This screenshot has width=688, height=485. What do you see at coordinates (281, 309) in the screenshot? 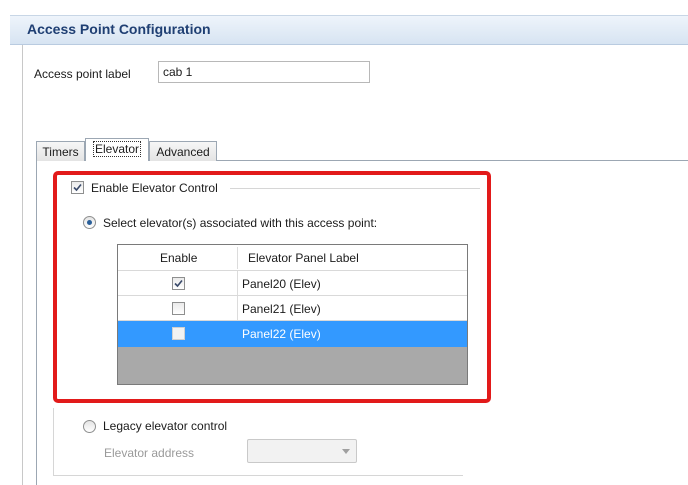
I see `row-panel-label: Panel21 (Elev)` at bounding box center [281, 309].